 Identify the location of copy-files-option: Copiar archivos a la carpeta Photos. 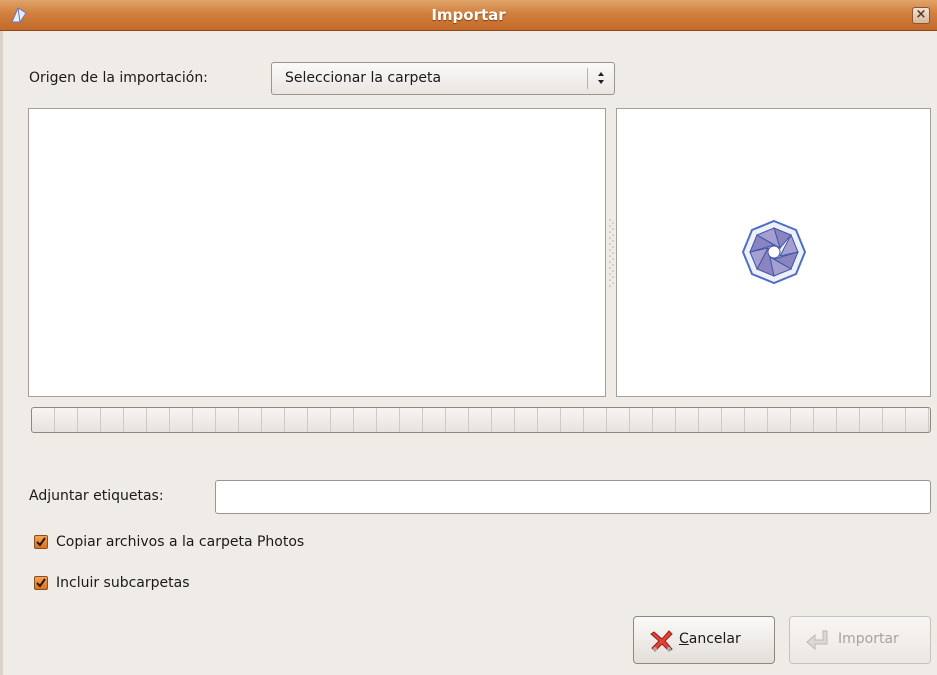
(169, 542).